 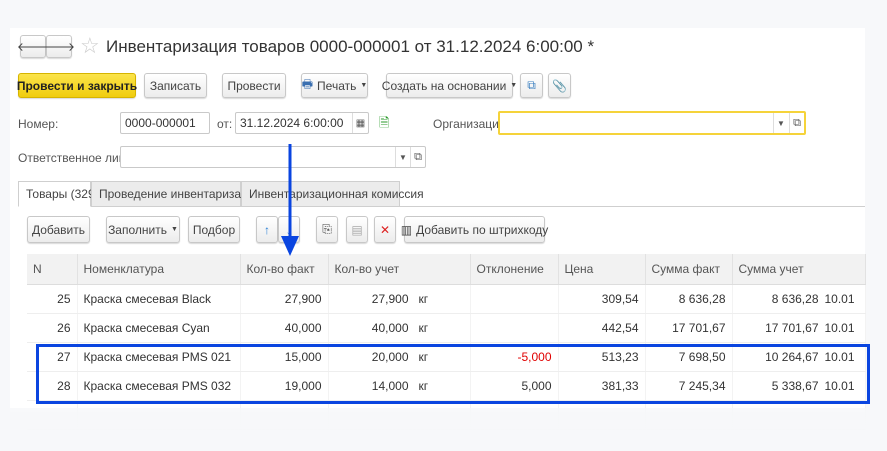 I want to click on qty-account: 27,900 кг, so click(x=399, y=299).